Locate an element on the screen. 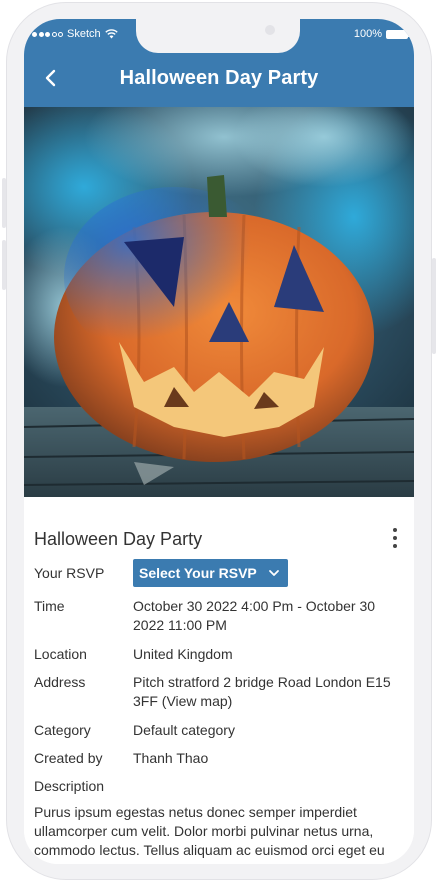 Image resolution: width=438 pixels, height=884 pixels. address-label: Address is located at coordinates (60, 682).